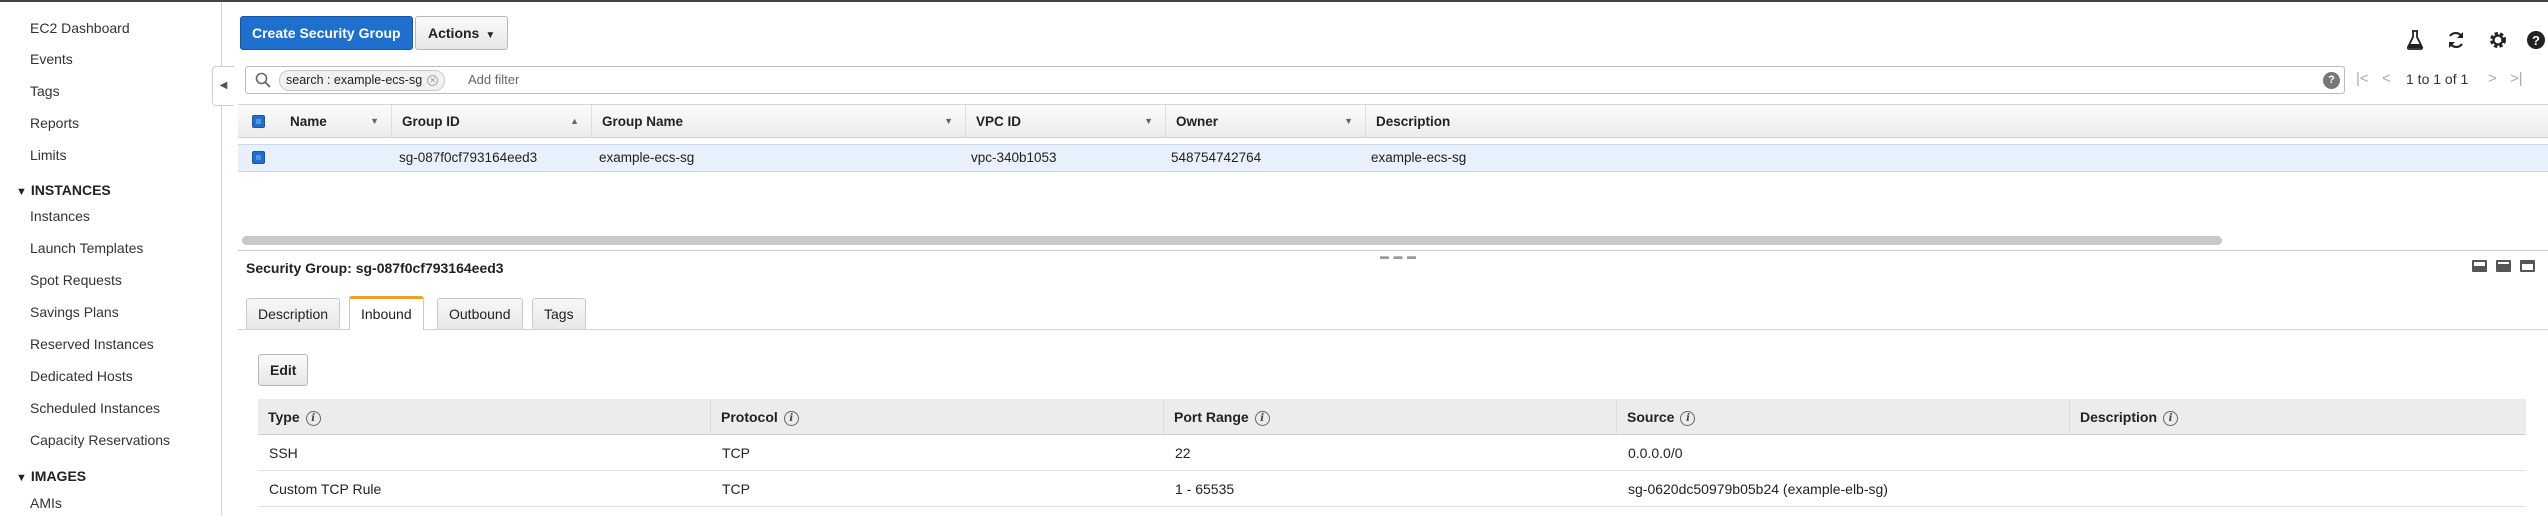  Describe the element at coordinates (293, 313) in the screenshot. I see `tab-description: Description` at that location.